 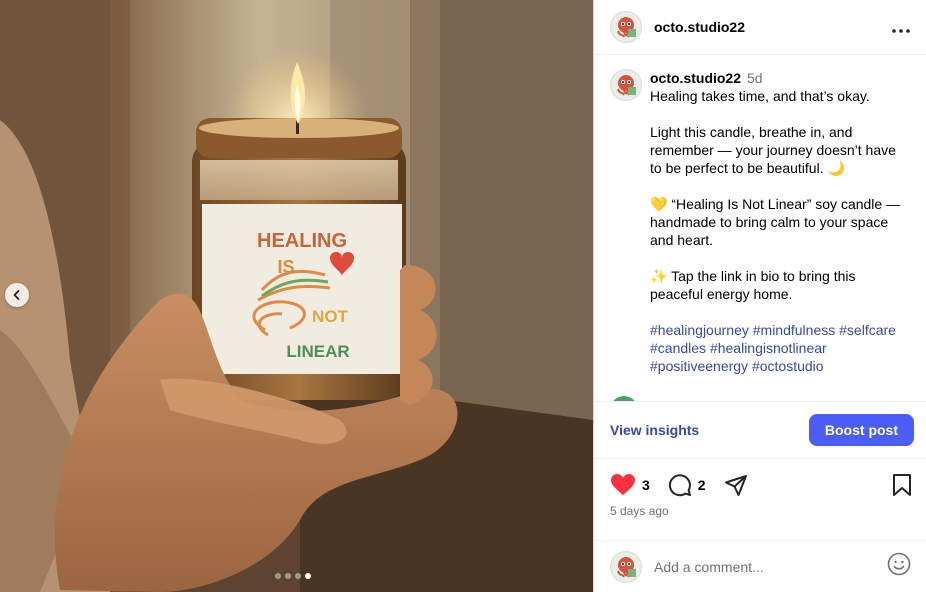 I want to click on share-button, so click(x=736, y=485).